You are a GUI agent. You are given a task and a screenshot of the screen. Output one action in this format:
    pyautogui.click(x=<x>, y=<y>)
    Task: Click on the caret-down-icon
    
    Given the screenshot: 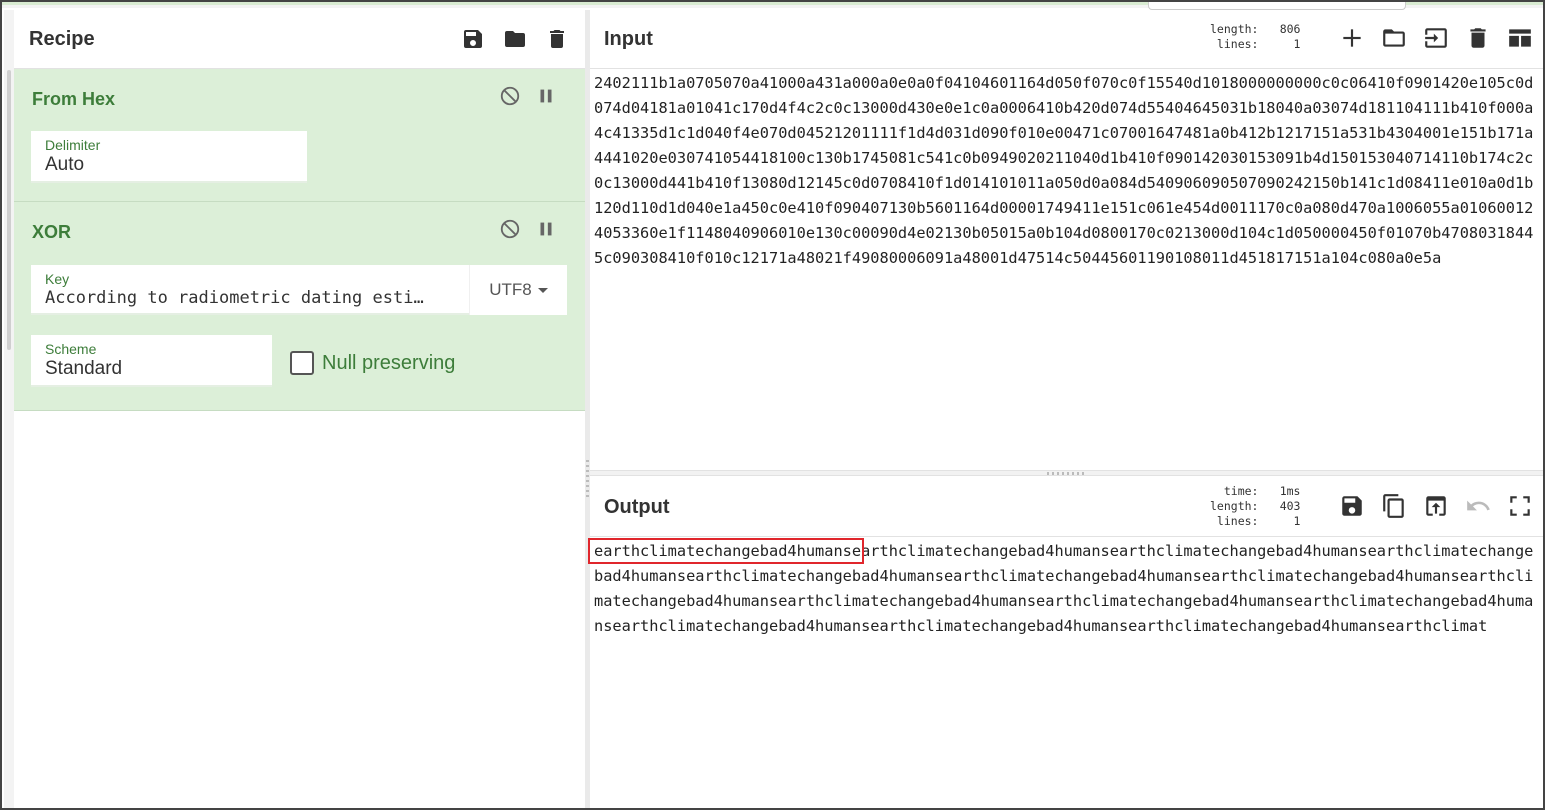 What is the action you would take?
    pyautogui.click(x=542, y=290)
    